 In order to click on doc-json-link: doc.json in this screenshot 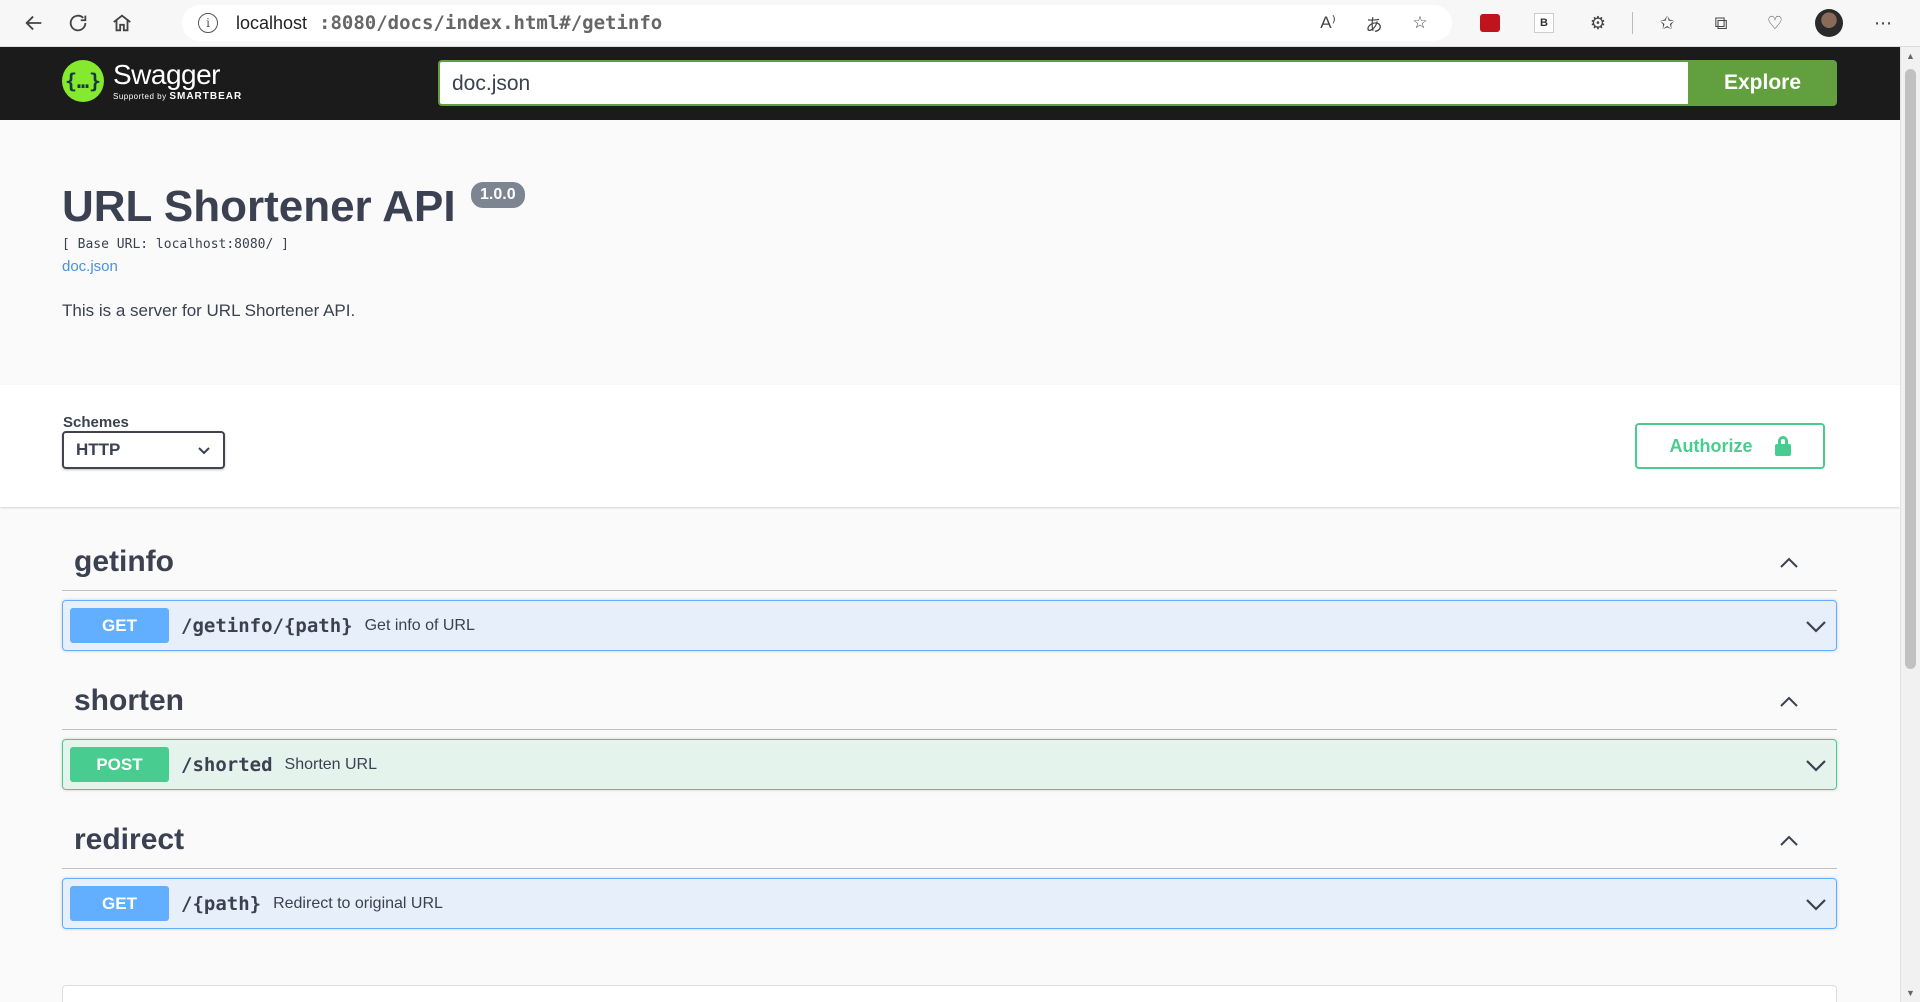, I will do `click(90, 266)`.